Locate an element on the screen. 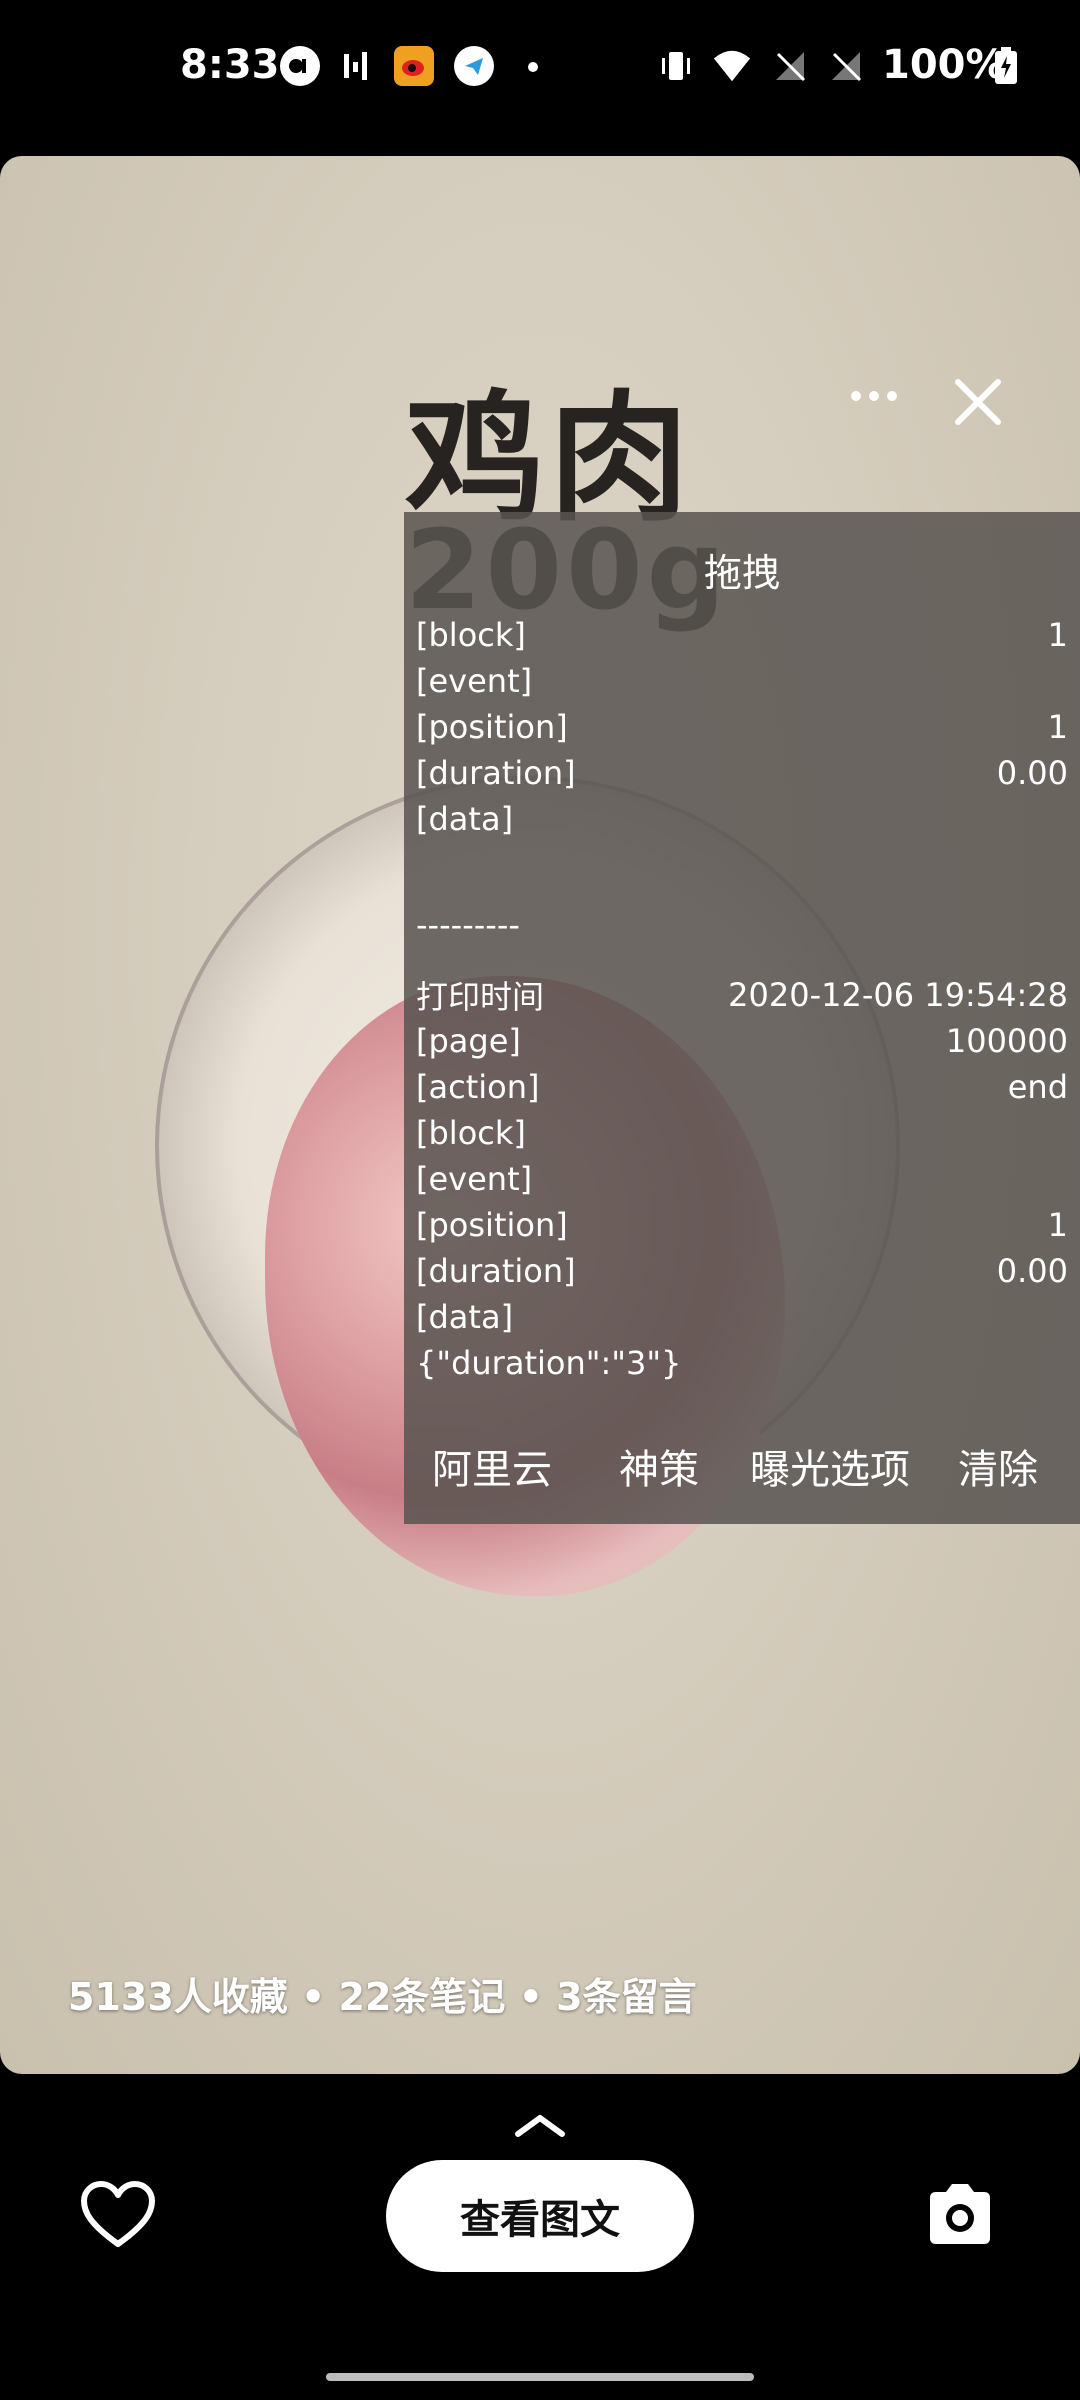 The height and width of the screenshot is (2400, 1080). drag-handle-label: 拖拽 is located at coordinates (742, 569).